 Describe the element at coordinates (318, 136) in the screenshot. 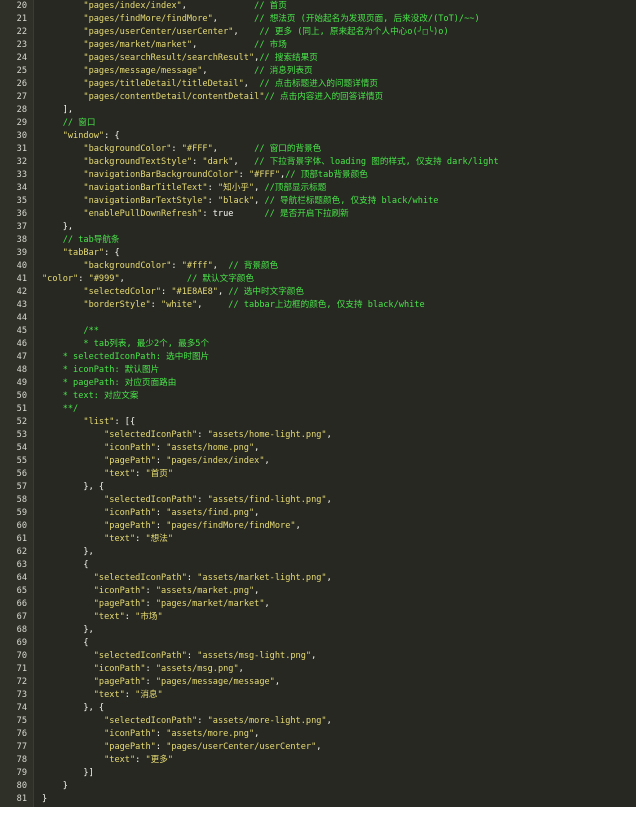

I see `code-line: 30 "window": {` at that location.